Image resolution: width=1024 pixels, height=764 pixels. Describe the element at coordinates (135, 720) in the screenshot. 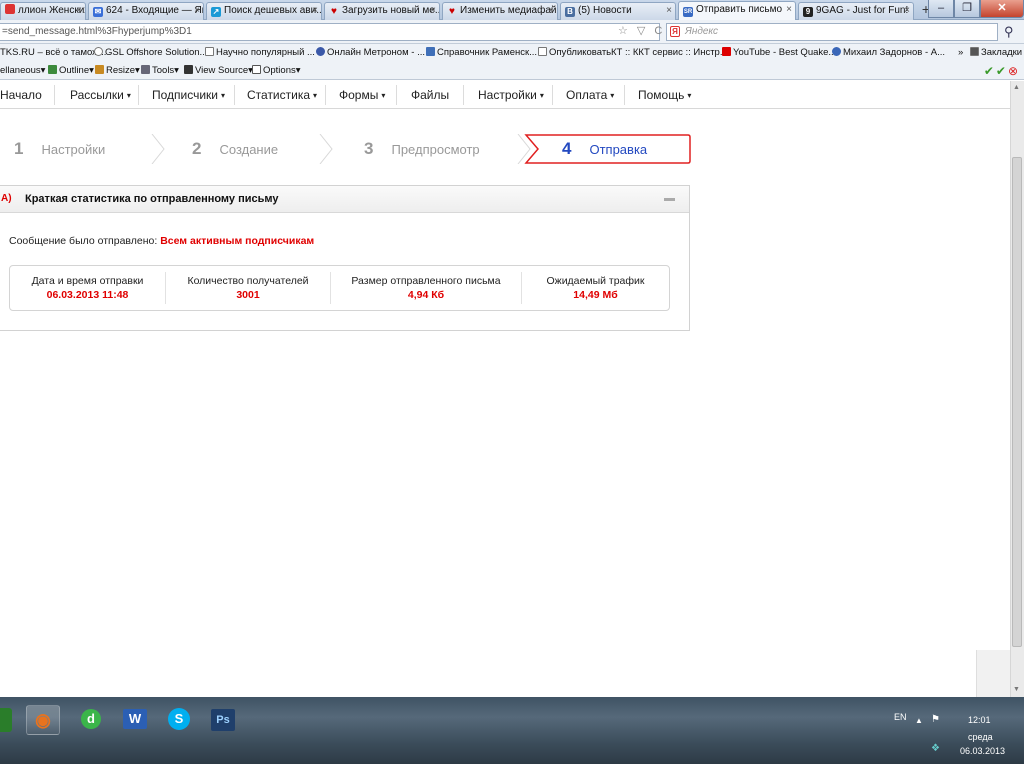

I see `taskbar-word-icon: W` at that location.